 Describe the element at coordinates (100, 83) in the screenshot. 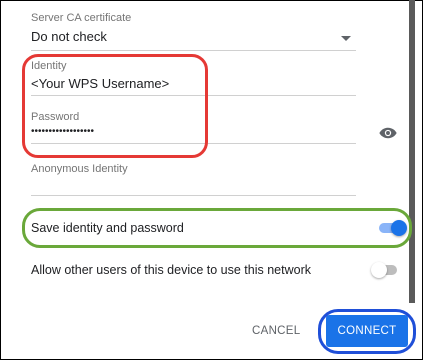

I see `identity-input: <Your WPS Username>` at that location.